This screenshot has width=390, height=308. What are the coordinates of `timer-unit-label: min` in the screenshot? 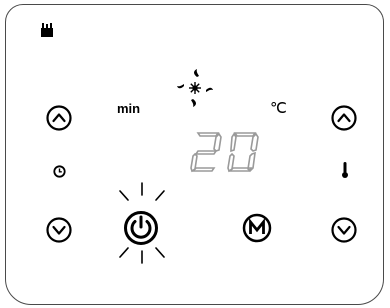 It's located at (129, 108).